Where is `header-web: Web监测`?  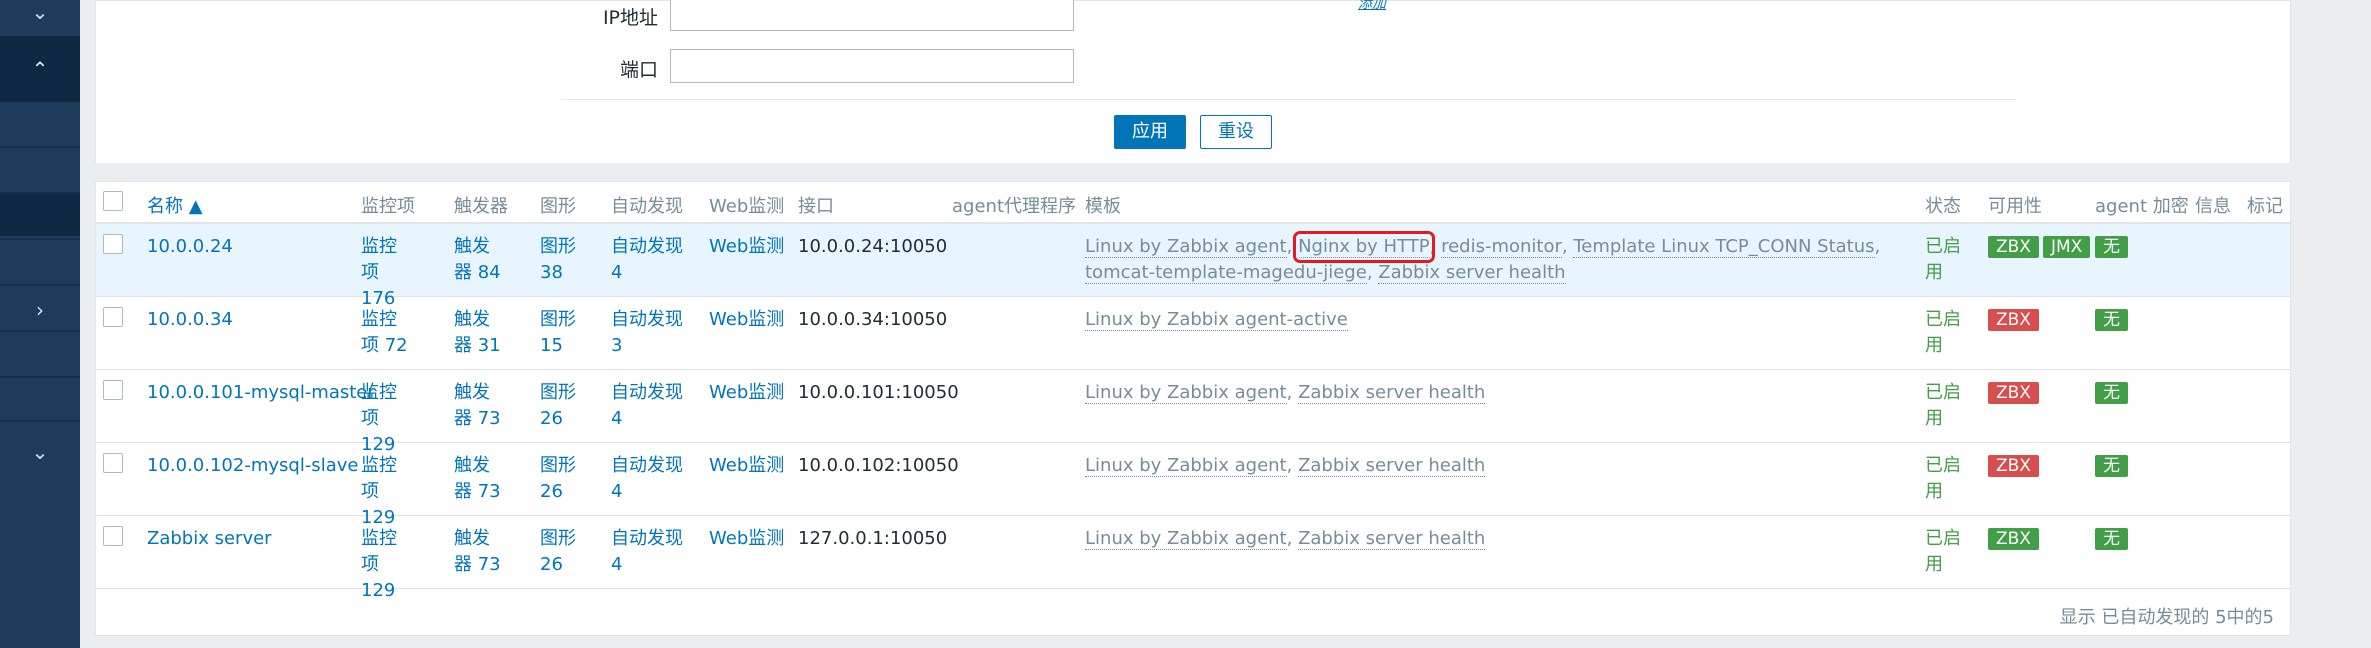
header-web: Web监测 is located at coordinates (747, 206).